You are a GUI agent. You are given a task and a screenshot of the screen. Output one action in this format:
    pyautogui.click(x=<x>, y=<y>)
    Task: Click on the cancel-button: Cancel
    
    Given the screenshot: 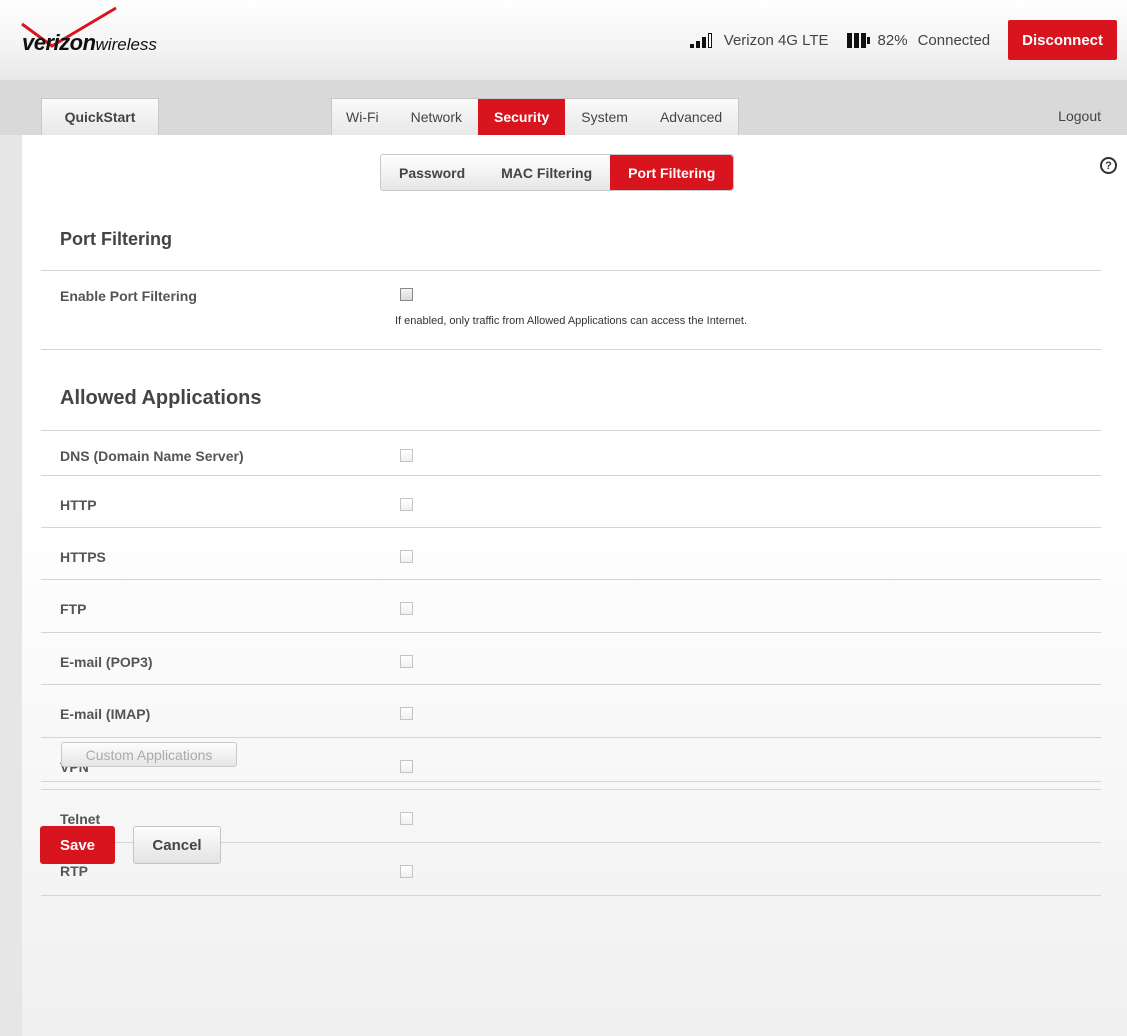 What is the action you would take?
    pyautogui.click(x=177, y=845)
    